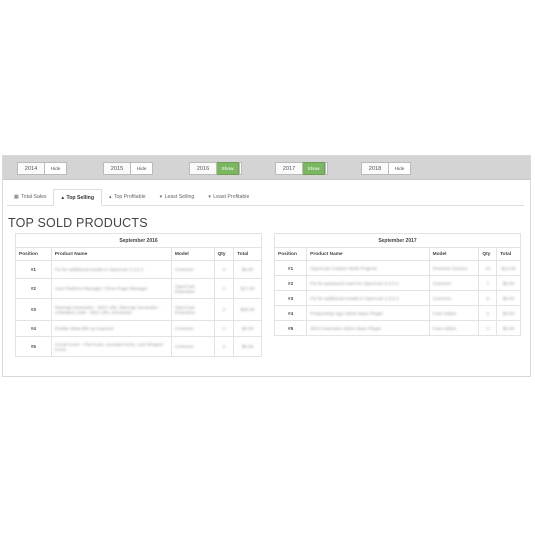 The image size is (535, 535). I want to click on year-group-2017: 2017 Show, so click(301, 168).